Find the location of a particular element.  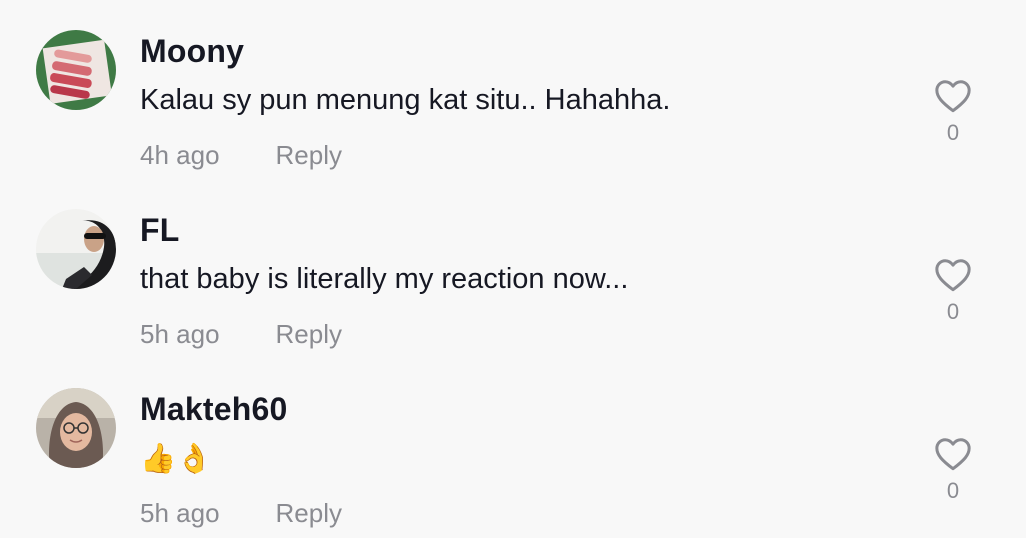

comment-time: 4h ago is located at coordinates (180, 155).